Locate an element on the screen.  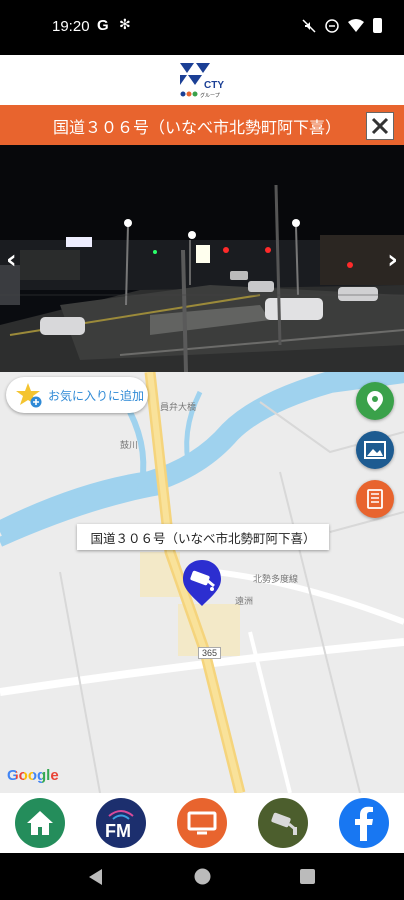
status-icons is located at coordinates (342, 25).